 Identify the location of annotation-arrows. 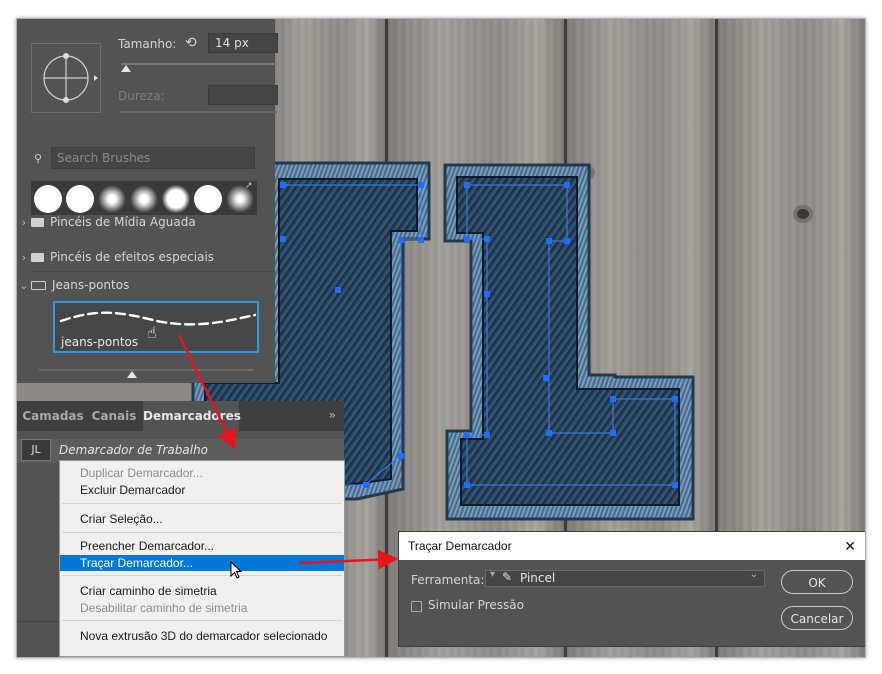
(287, 452).